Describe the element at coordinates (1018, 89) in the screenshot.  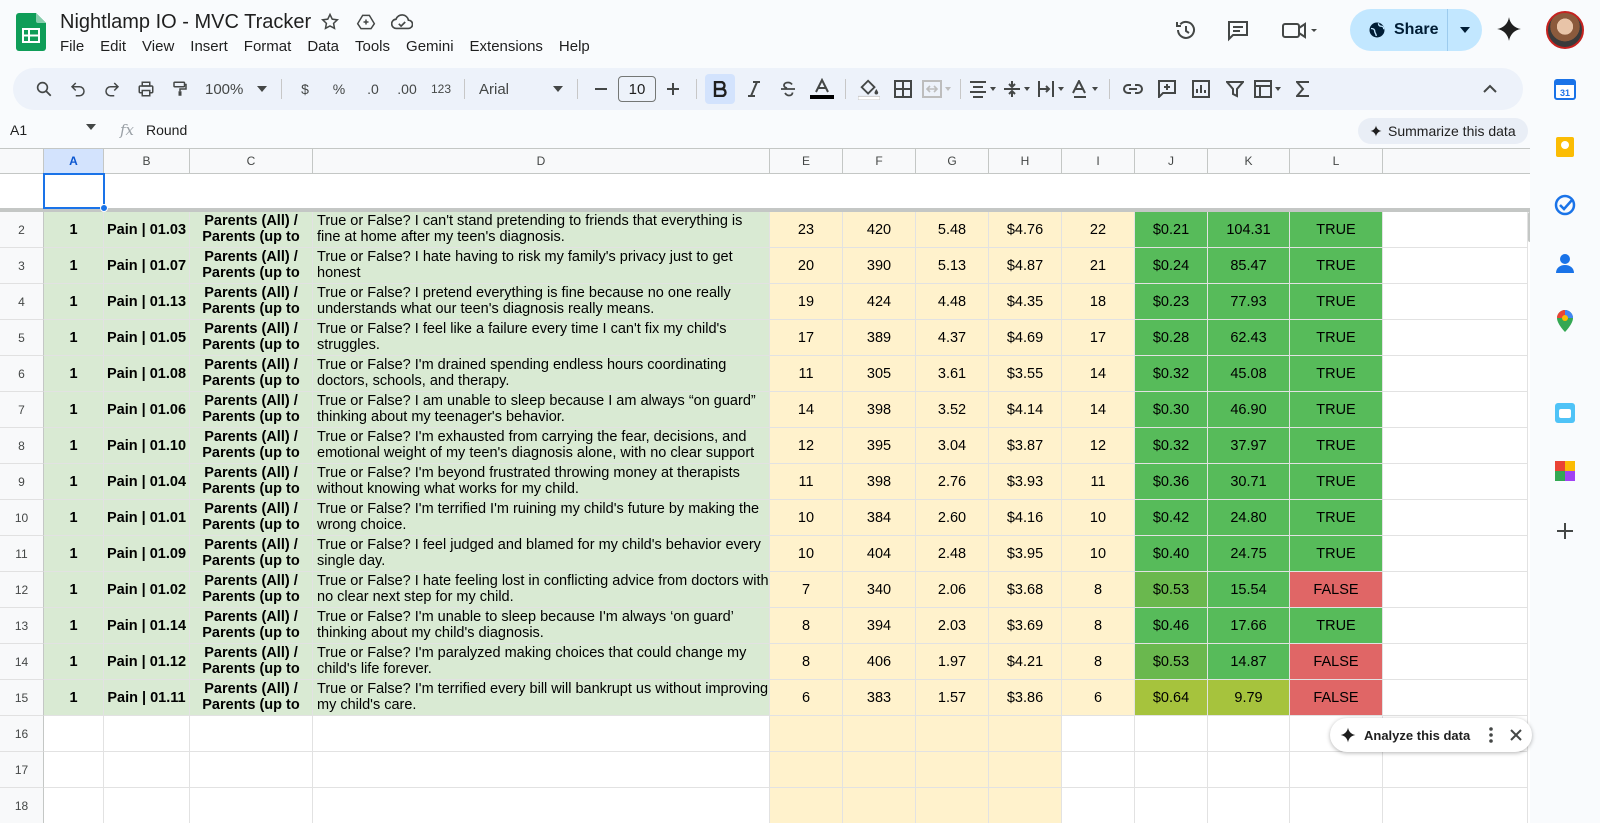
I see `vertical-align-icon` at that location.